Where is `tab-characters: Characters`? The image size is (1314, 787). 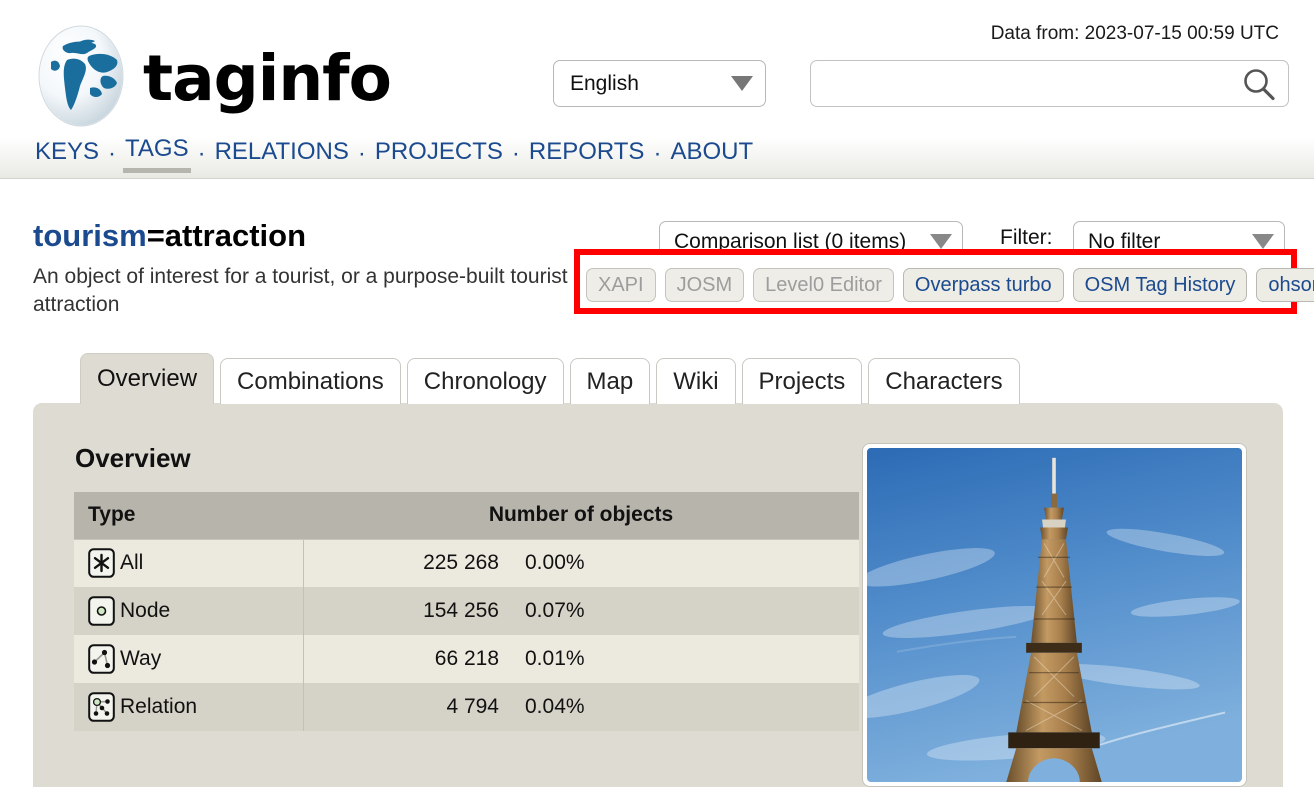
tab-characters: Characters is located at coordinates (944, 381).